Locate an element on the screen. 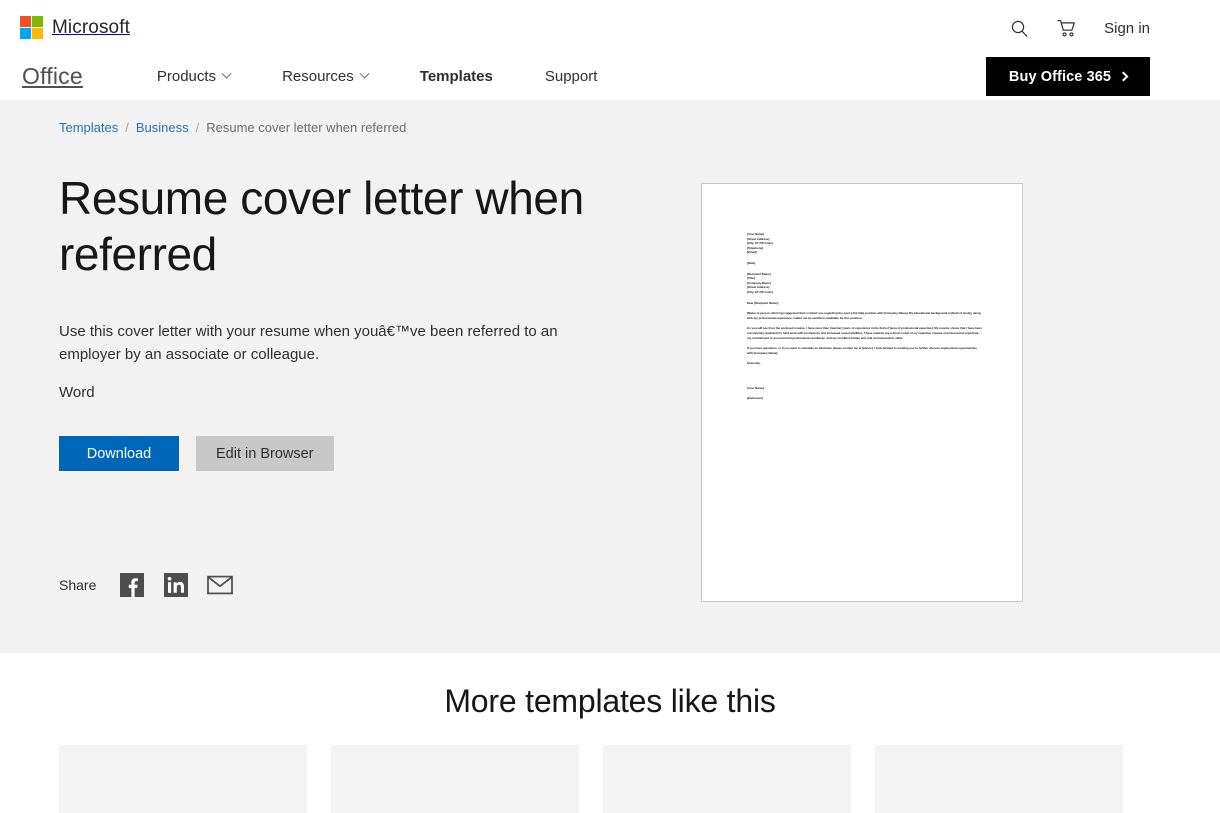 The width and height of the screenshot is (1220, 813). breadcrumb-item-business: Business is located at coordinates (162, 127).